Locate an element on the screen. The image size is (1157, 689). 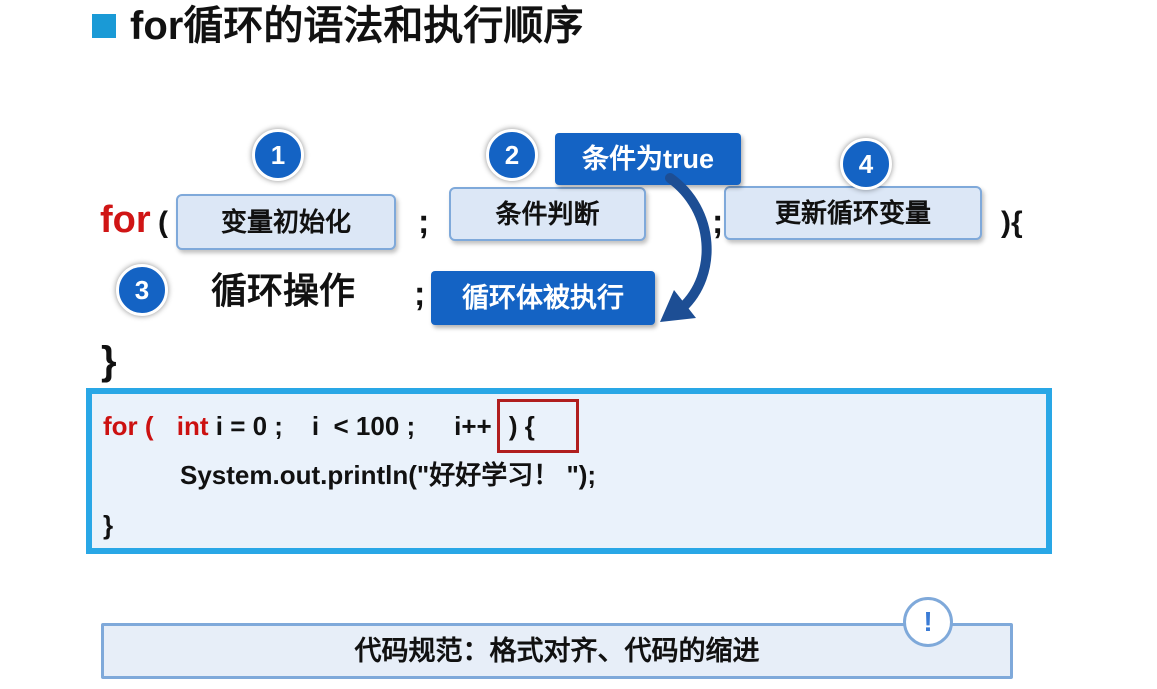
code-line-2: System.out.println("好好学习！ "); is located at coordinates (388, 475).